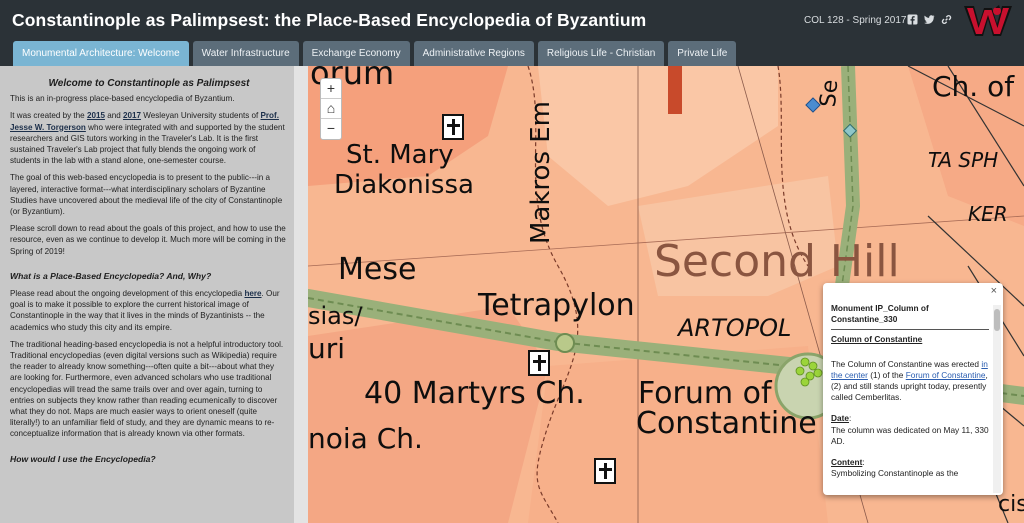  I want to click on map-label-artopoleia: ARTOPOL, so click(735, 328).